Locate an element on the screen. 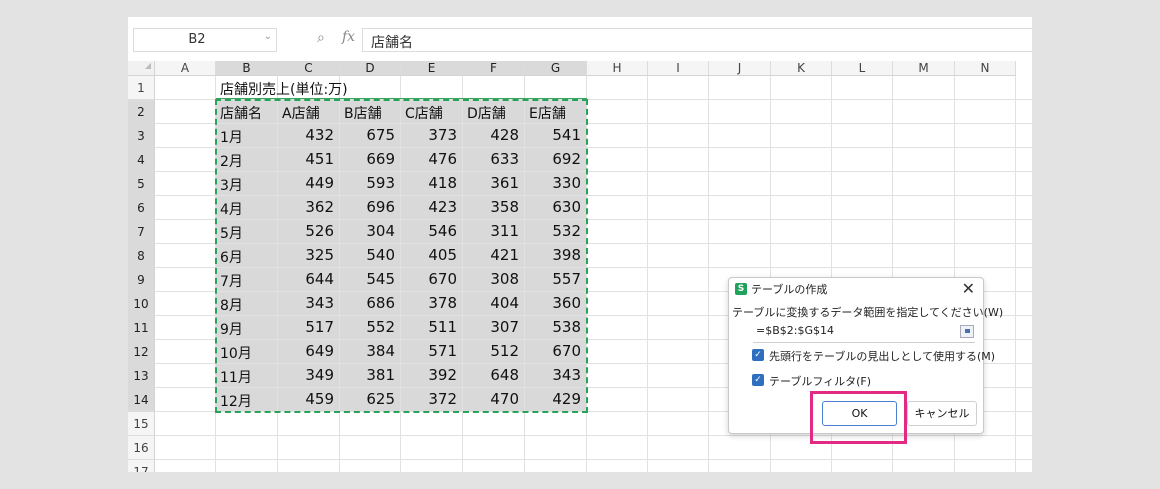 The height and width of the screenshot is (489, 1160). name-box: B2 ⌄ is located at coordinates (205, 40).